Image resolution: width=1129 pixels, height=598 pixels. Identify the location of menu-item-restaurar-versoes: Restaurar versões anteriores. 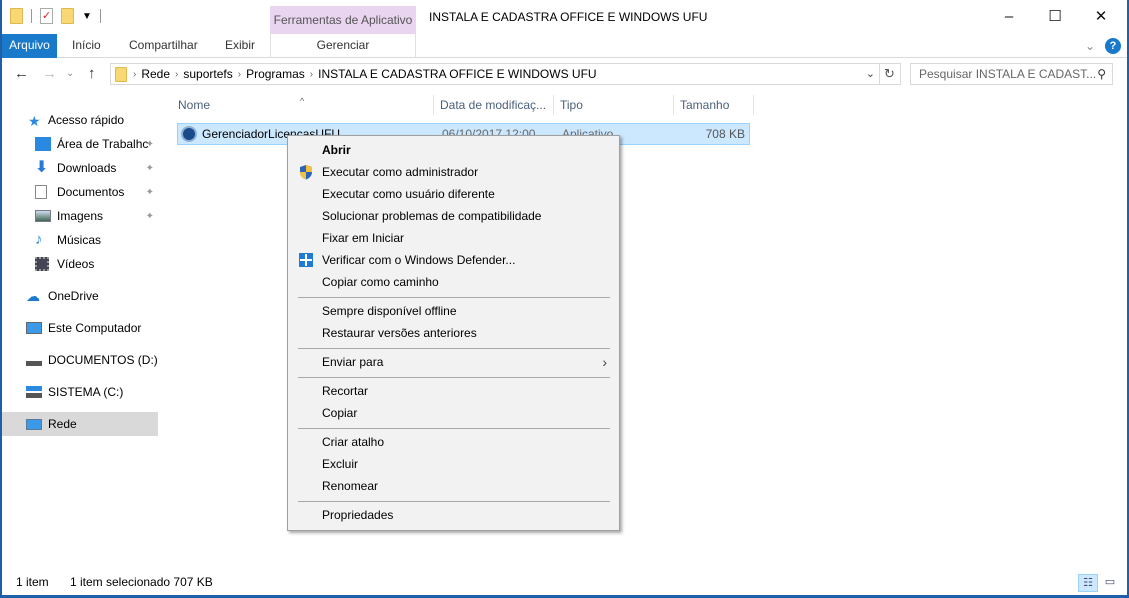
(453, 333).